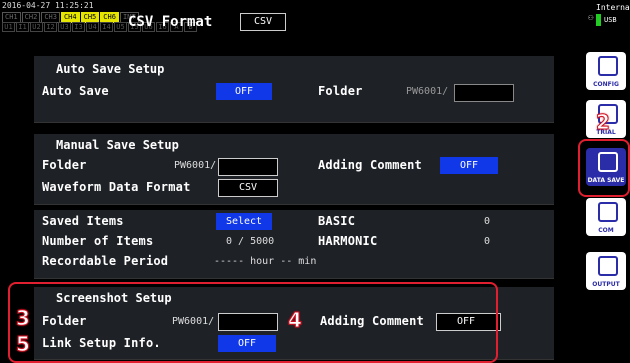  I want to click on number-of-items-label: Number of Items, so click(98, 241).